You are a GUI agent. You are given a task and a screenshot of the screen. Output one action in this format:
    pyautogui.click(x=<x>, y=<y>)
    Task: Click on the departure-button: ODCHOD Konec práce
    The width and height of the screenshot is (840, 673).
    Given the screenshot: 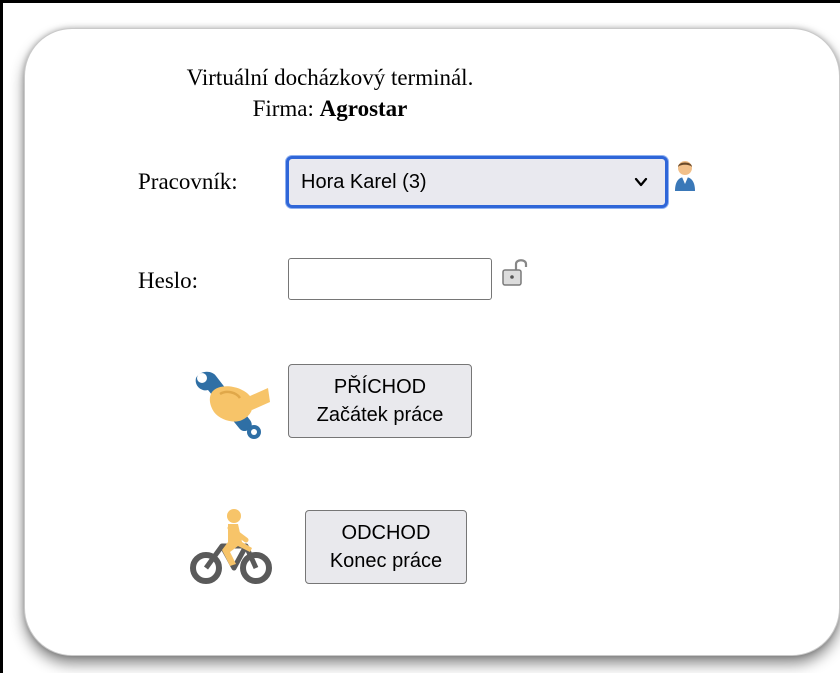 What is the action you would take?
    pyautogui.click(x=386, y=547)
    